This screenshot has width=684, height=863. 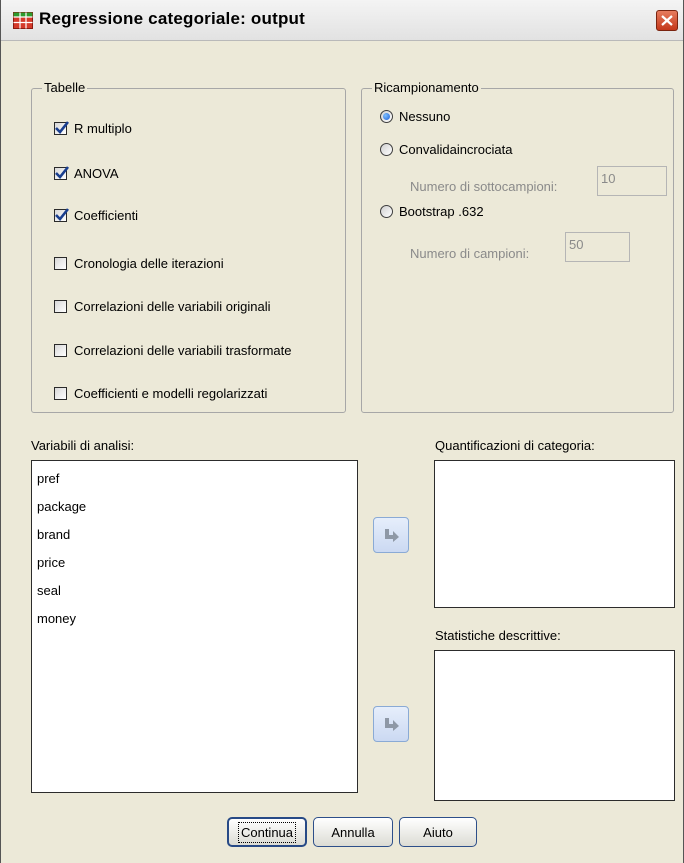 I want to click on move-to-quantifications-button, so click(x=391, y=535).